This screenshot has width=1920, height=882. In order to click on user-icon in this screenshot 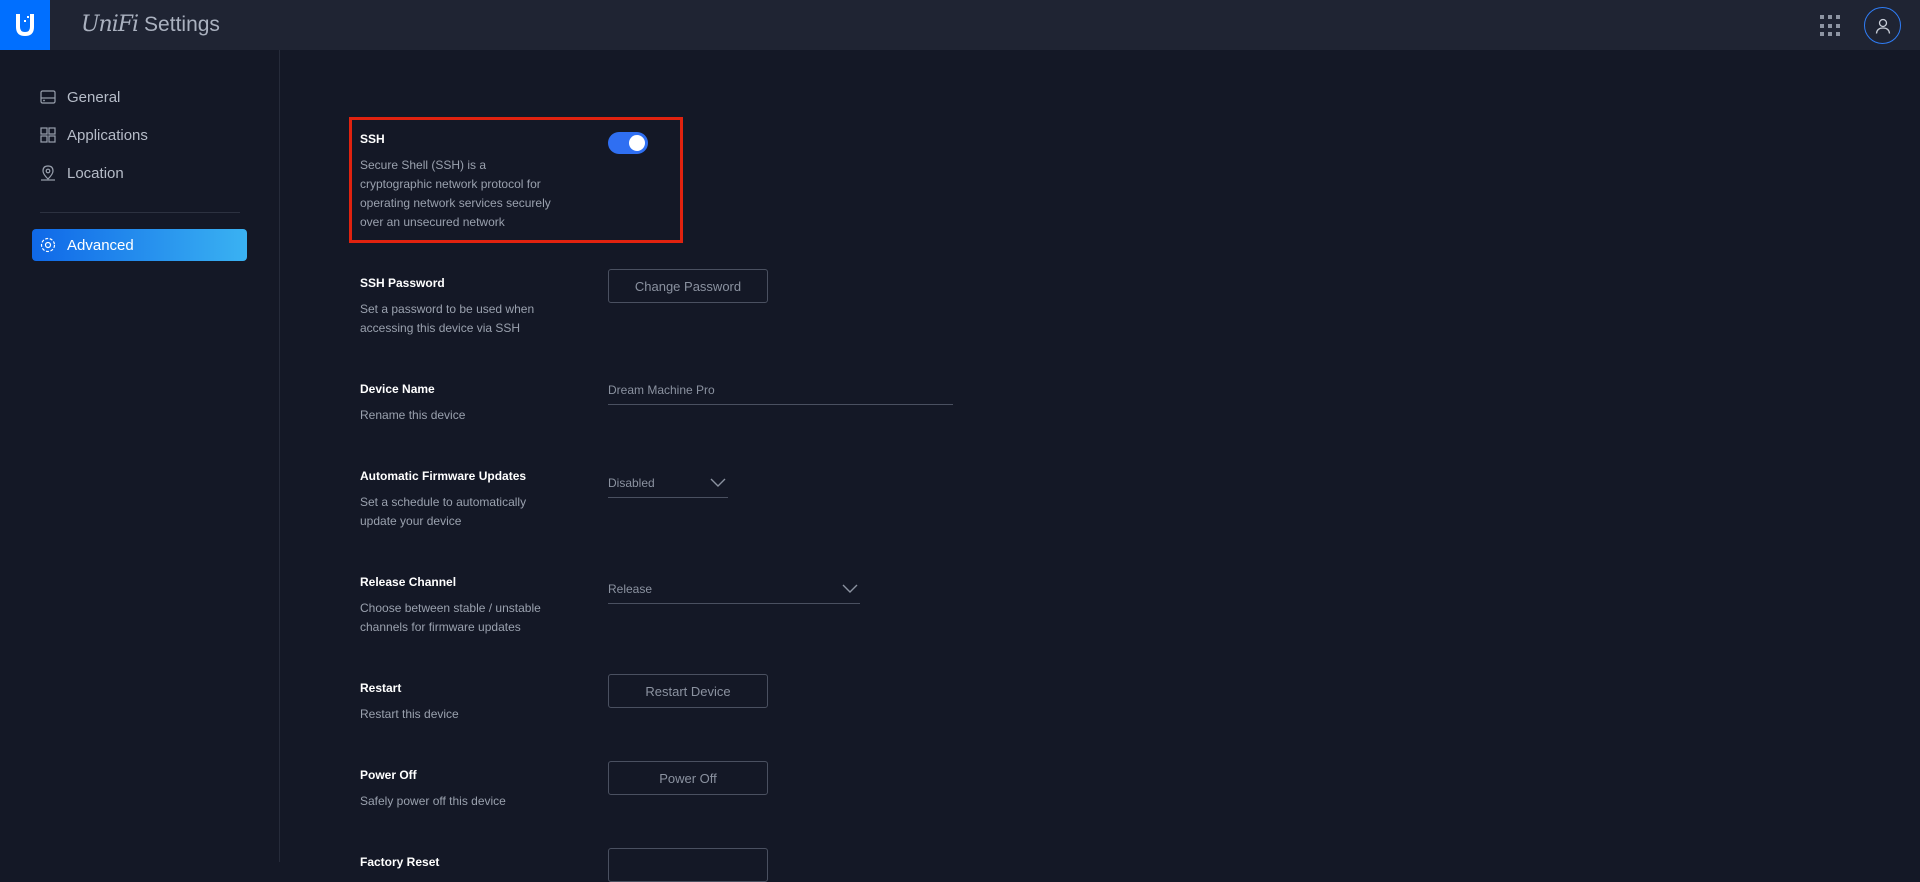, I will do `click(1882, 26)`.